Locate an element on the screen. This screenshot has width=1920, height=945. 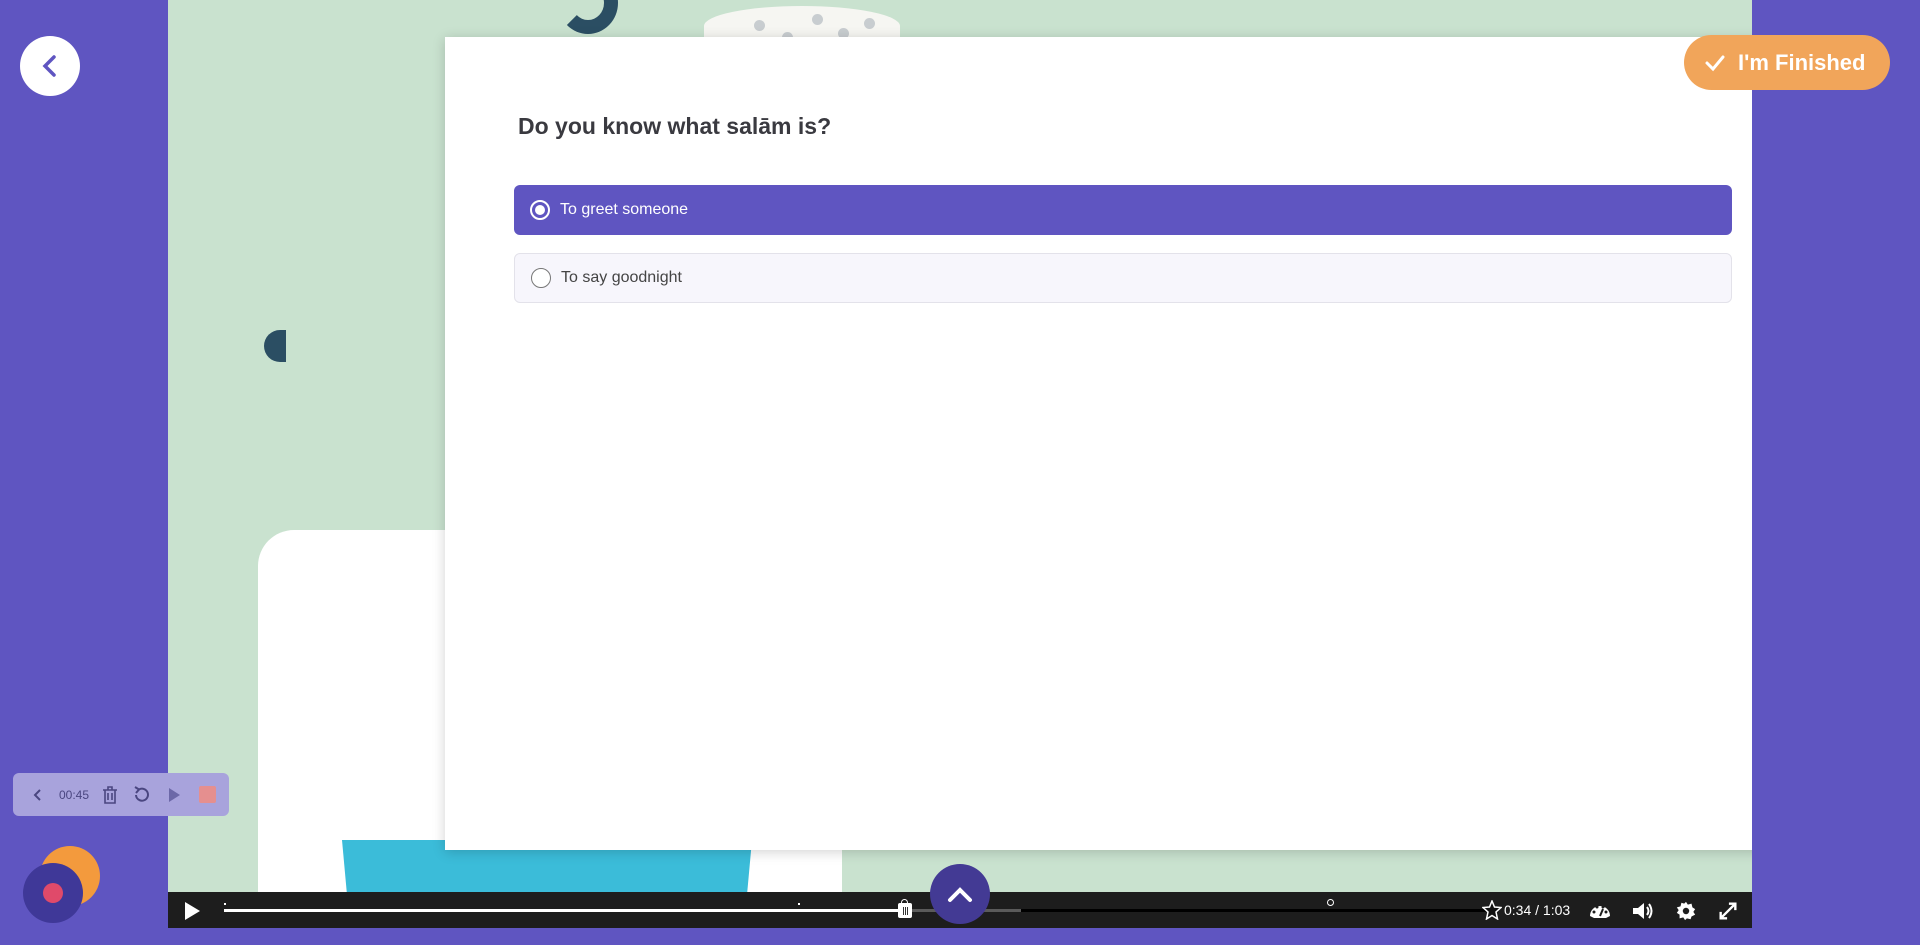
chapter-marker is located at coordinates (1330, 902).